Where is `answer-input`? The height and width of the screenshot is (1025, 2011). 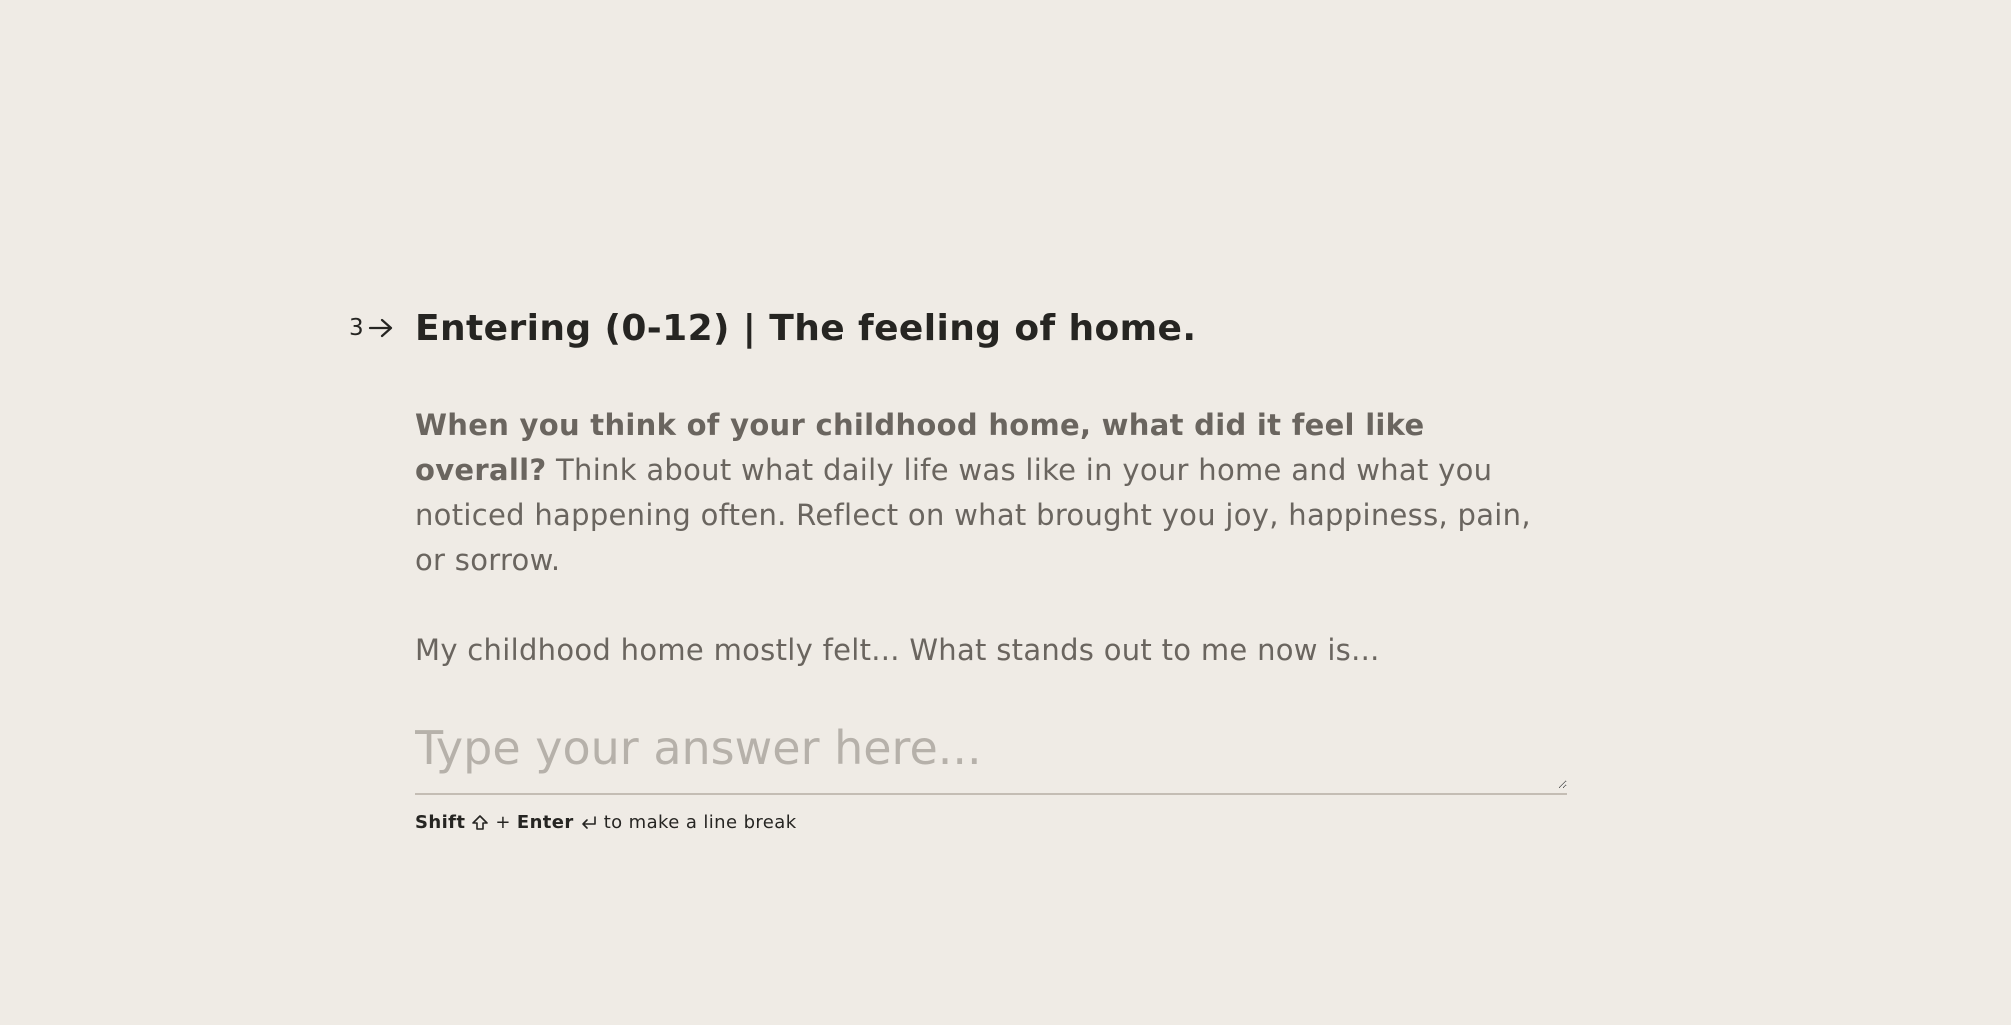
answer-input is located at coordinates (991, 751).